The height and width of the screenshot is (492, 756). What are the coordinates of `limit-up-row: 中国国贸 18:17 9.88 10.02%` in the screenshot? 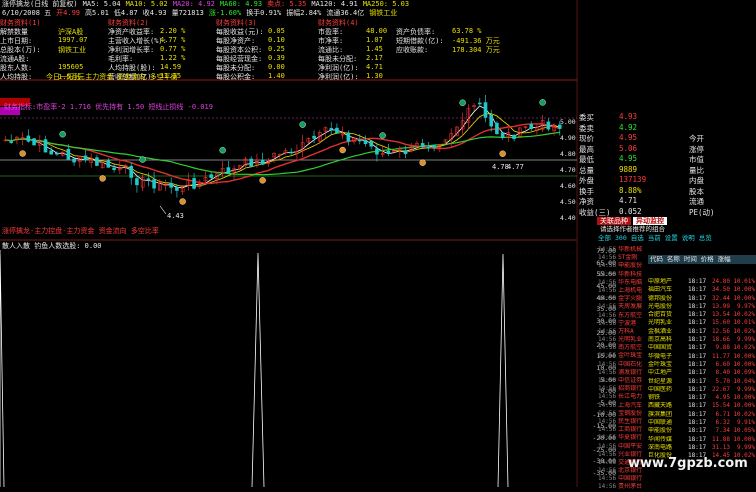 It's located at (702, 348).